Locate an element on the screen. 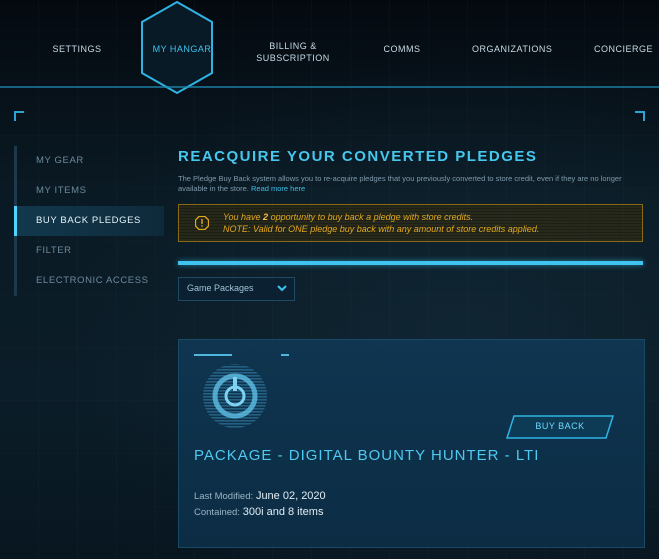 The height and width of the screenshot is (559, 659). nav-billing-subscription: BILLING & SUBSCRIPTION is located at coordinates (293, 52).